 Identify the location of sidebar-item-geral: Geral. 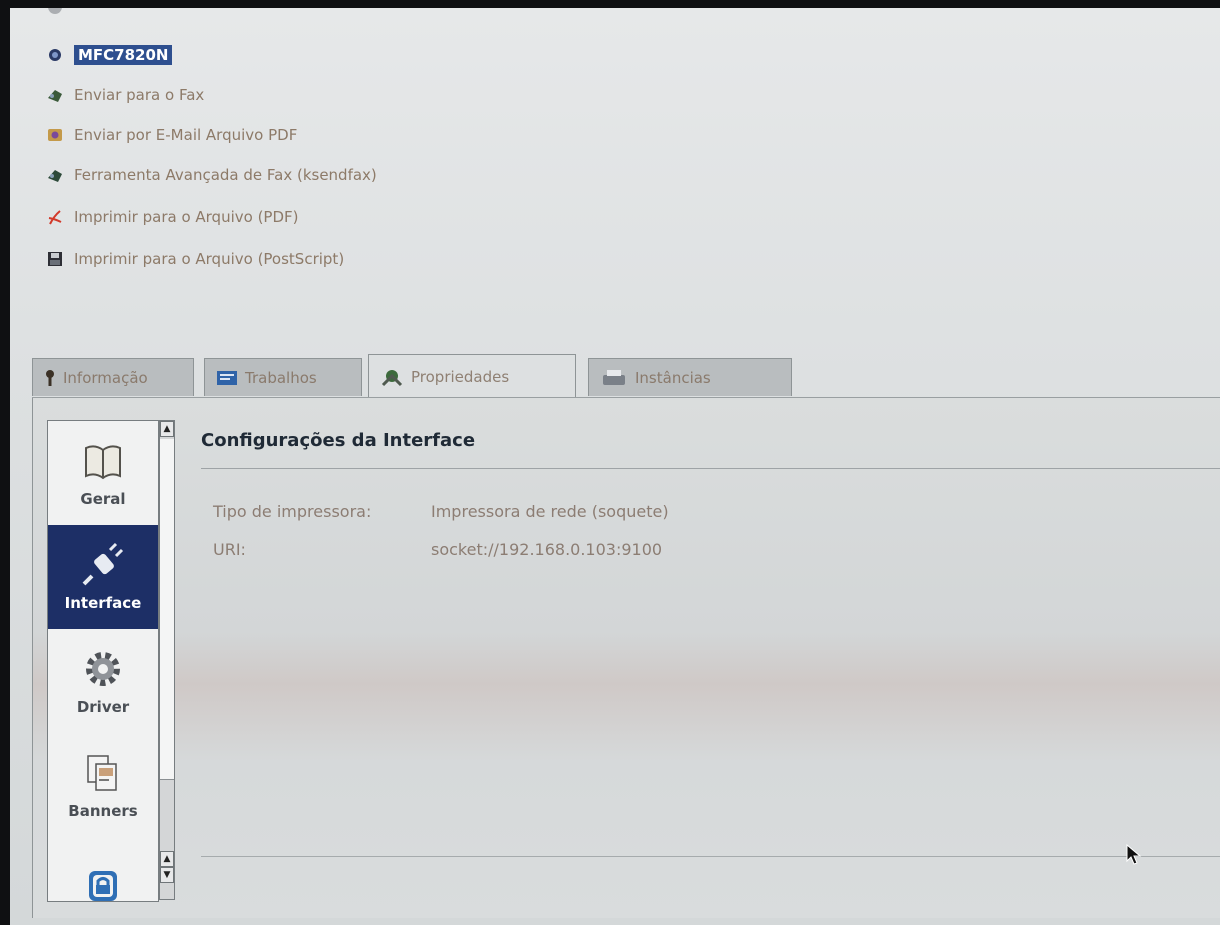
(103, 473).